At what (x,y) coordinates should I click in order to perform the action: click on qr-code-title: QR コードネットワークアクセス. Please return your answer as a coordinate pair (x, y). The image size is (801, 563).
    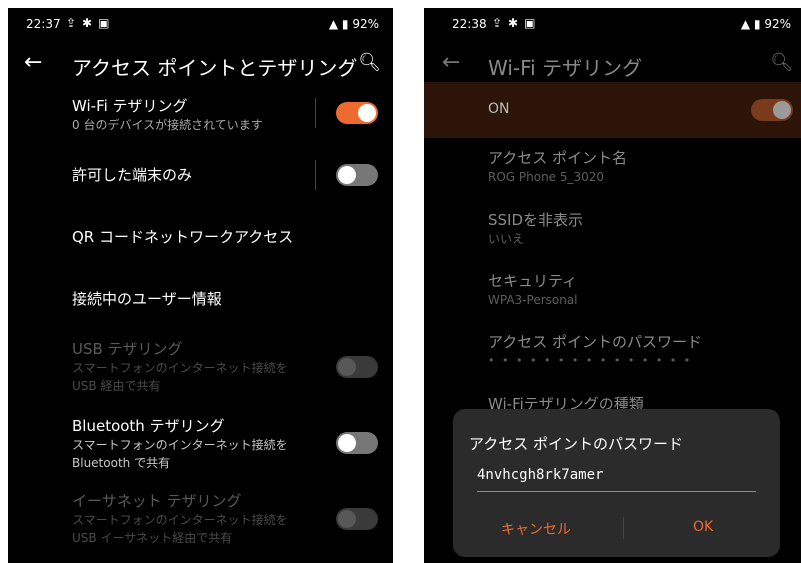
    Looking at the image, I should click on (183, 237).